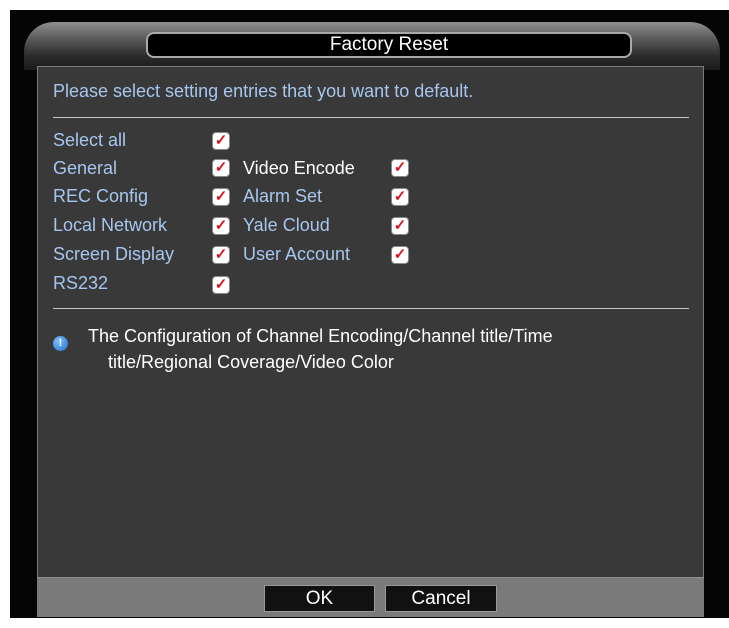  What do you see at coordinates (389, 45) in the screenshot?
I see `dialog-title: Factory Reset` at bounding box center [389, 45].